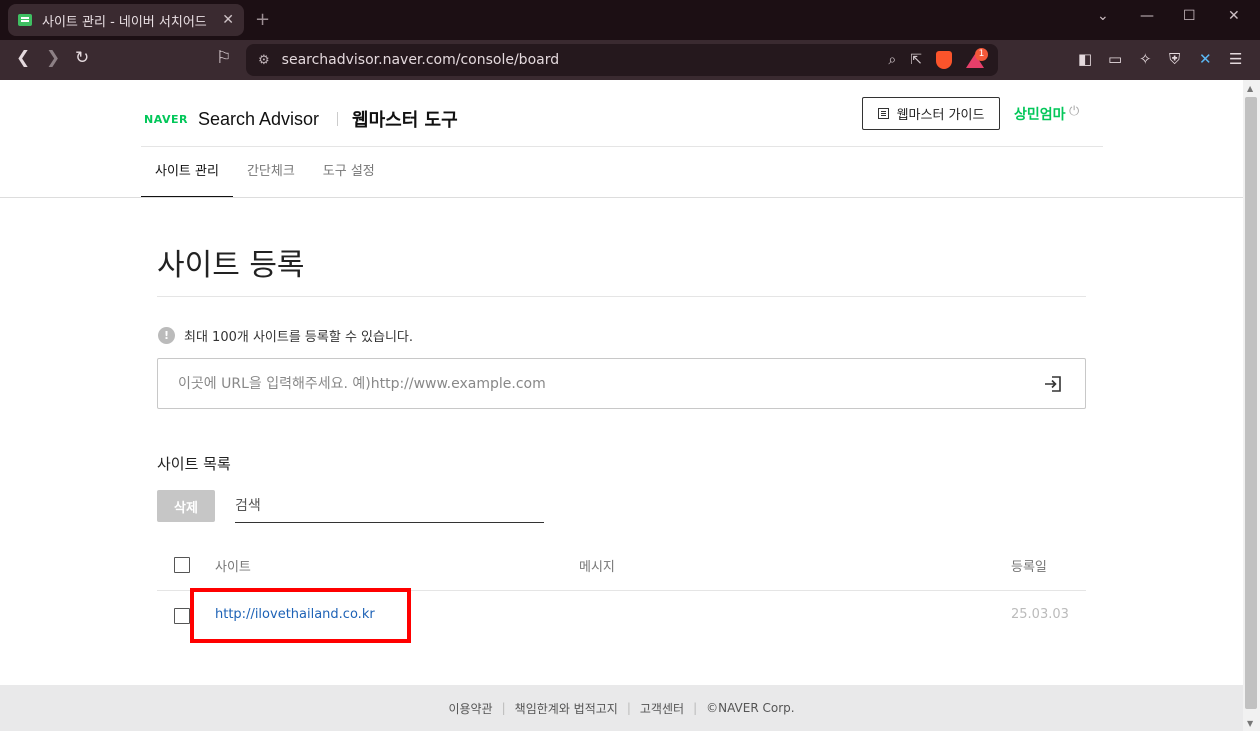 The height and width of the screenshot is (731, 1260). I want to click on title-divider, so click(621, 296).